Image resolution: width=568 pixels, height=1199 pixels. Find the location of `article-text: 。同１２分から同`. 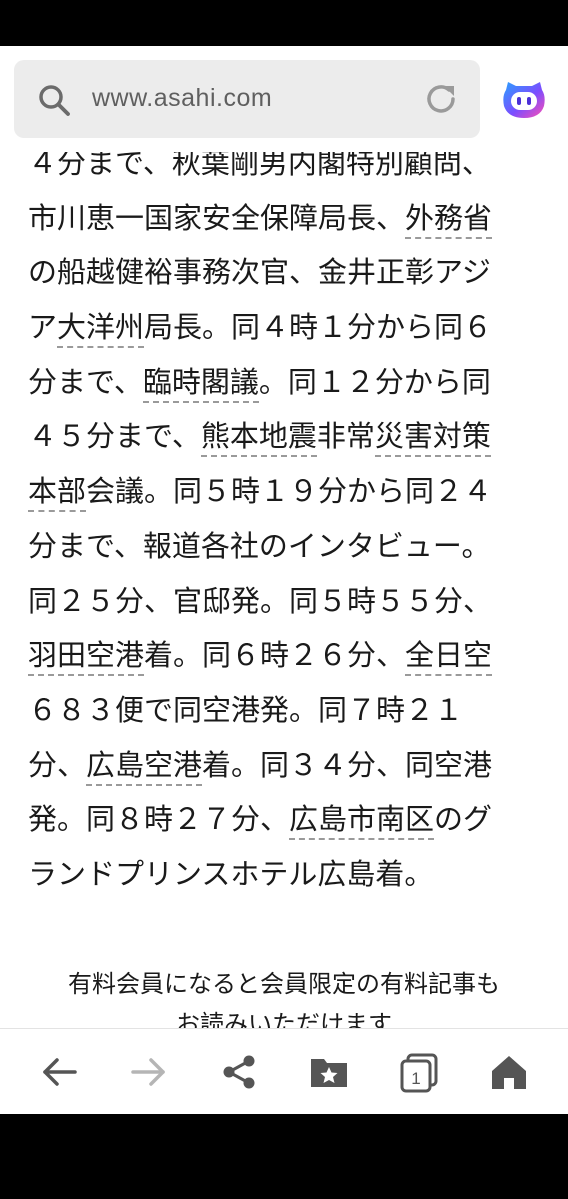

article-text: 。同１２分から同 is located at coordinates (374, 381).